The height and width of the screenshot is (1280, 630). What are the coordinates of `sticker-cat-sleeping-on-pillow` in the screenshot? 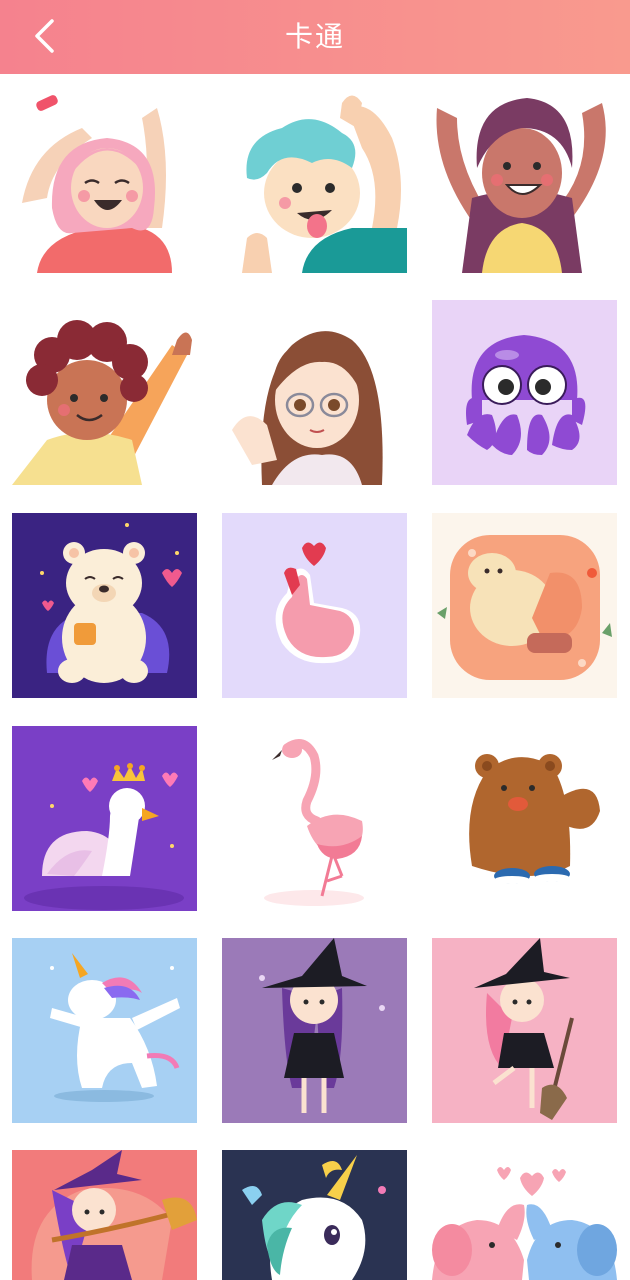 It's located at (524, 605).